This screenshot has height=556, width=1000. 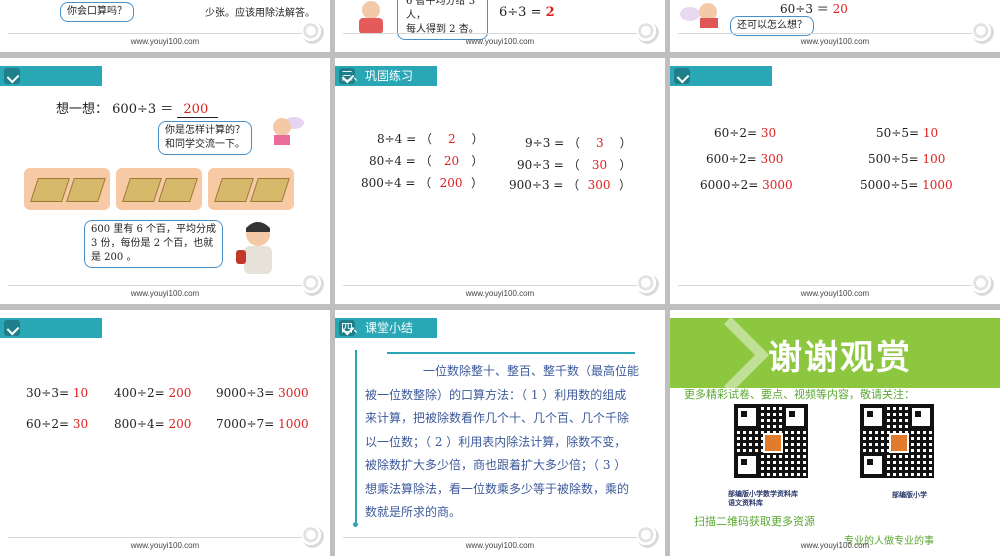 I want to click on slide-1: 你会口算吗？ 少张。应该用除法解答。 www.youyi100.com, so click(x=165, y=26).